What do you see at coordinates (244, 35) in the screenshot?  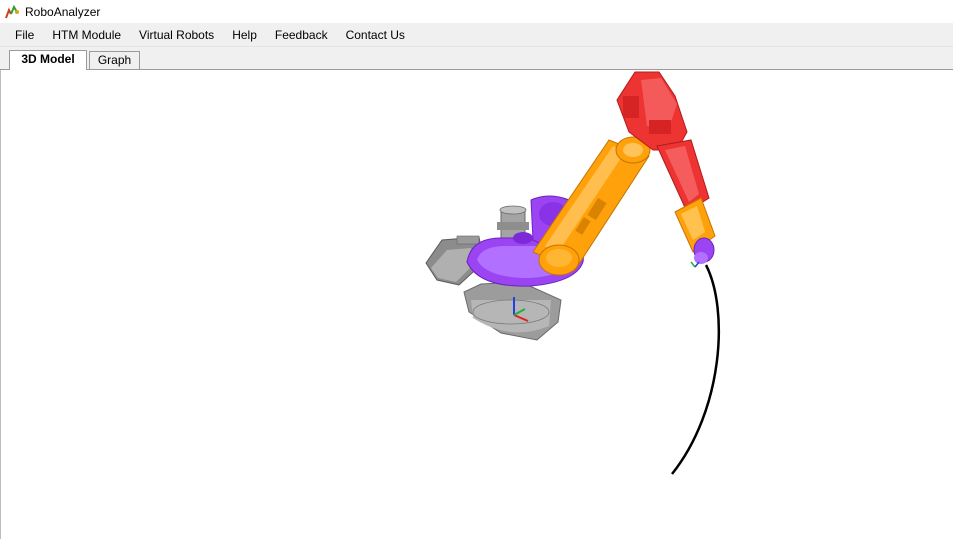 I see `menu-help: Help` at bounding box center [244, 35].